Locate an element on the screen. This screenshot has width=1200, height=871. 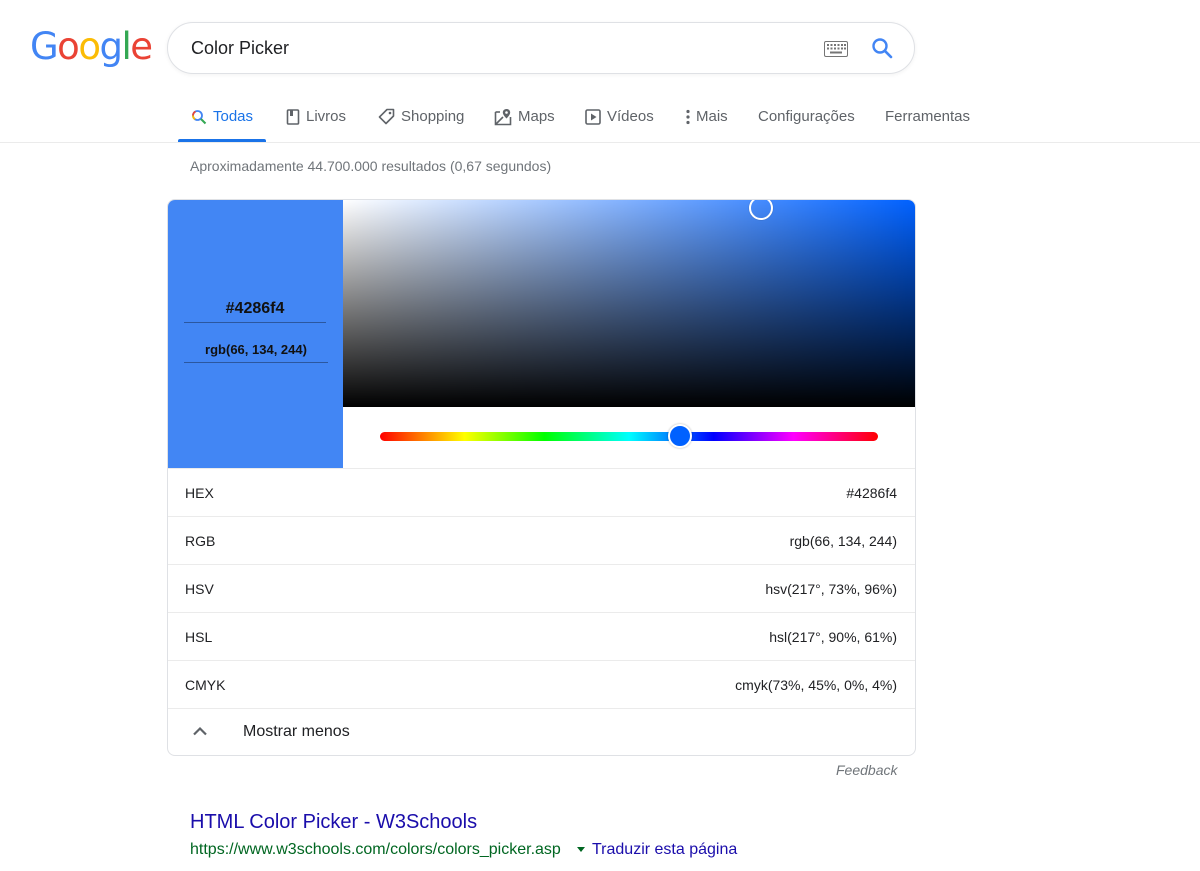
color-row-cmyk: CMYK cmyk(73%, 45%, 0%, 4%) is located at coordinates (541, 684).